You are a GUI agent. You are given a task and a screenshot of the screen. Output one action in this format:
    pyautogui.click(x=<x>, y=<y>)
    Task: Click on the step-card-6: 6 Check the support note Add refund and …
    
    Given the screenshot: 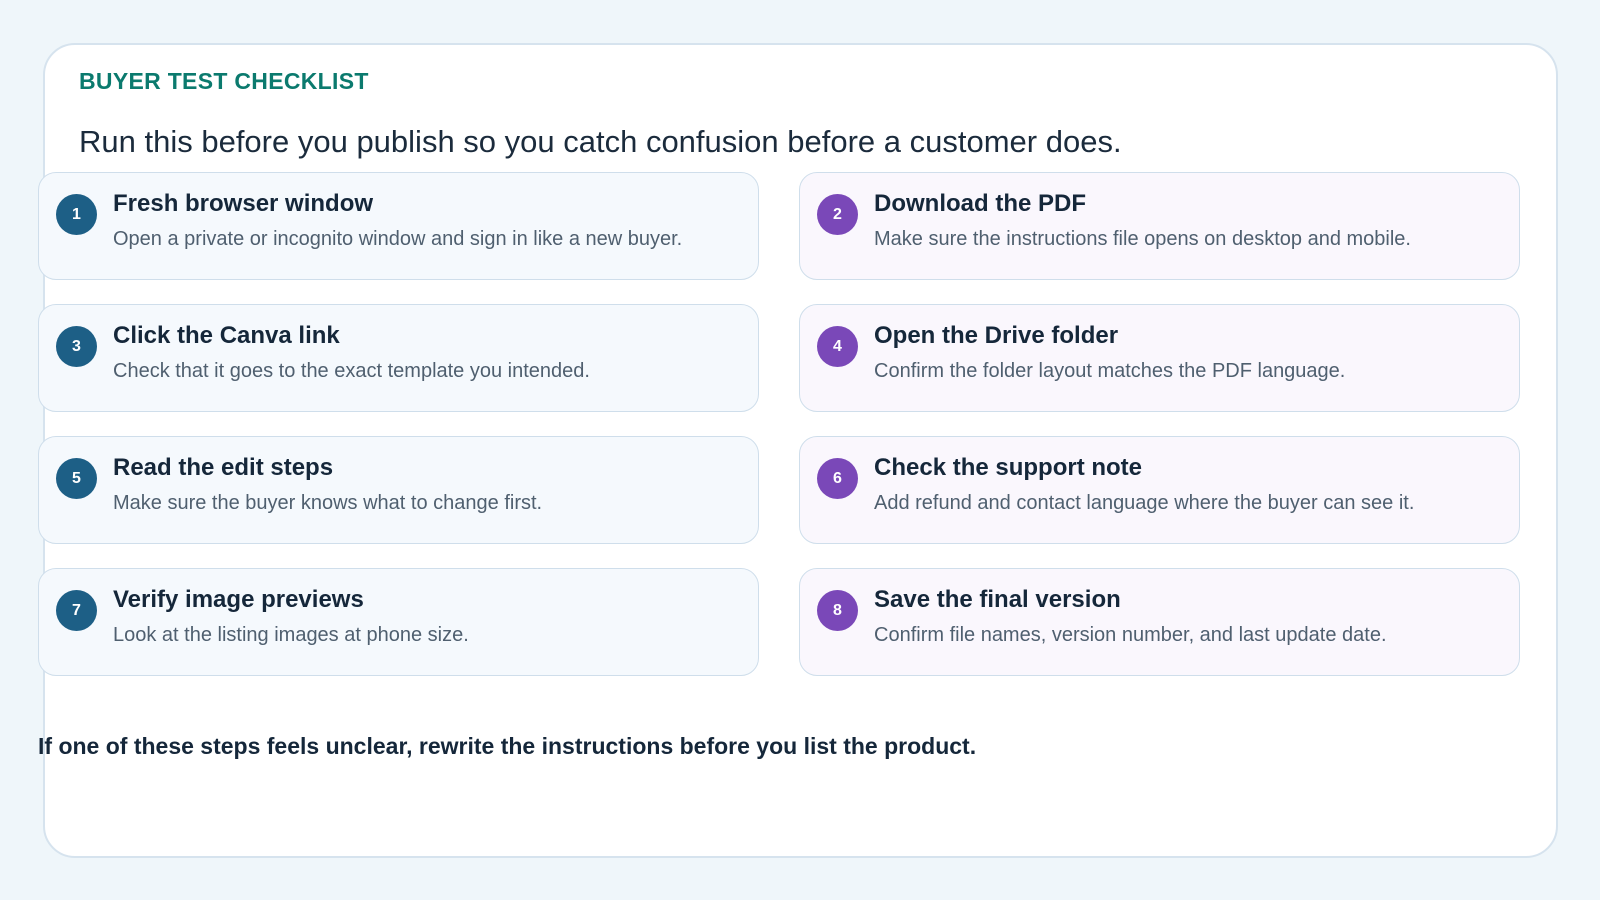 What is the action you would take?
    pyautogui.click(x=1159, y=490)
    